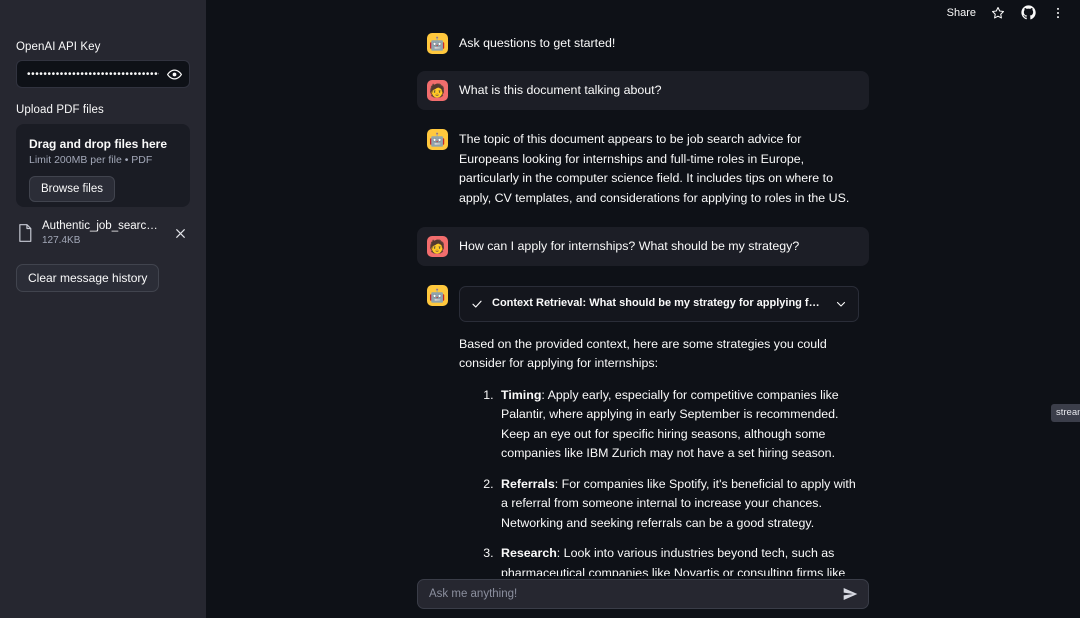 The width and height of the screenshot is (1080, 618). What do you see at coordinates (560, 90) in the screenshot?
I see `message-text: What is this document talking about?` at bounding box center [560, 90].